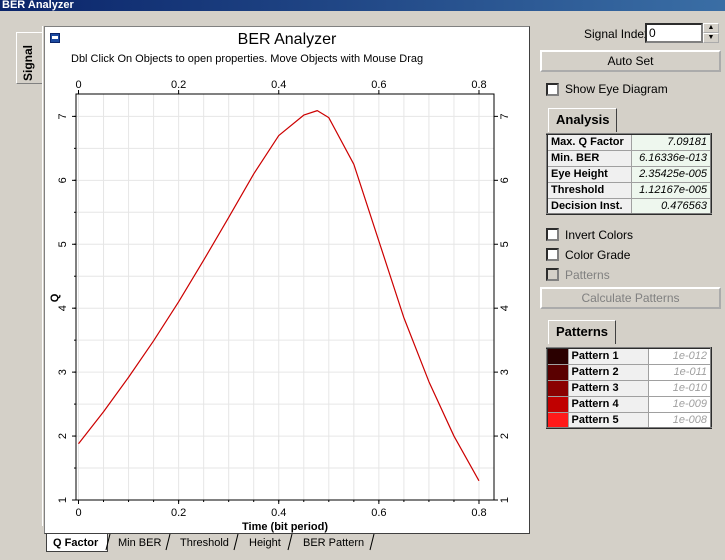 Image resolution: width=725 pixels, height=560 pixels. Describe the element at coordinates (619, 34) in the screenshot. I see `signal-index-label: Signal Index:` at that location.